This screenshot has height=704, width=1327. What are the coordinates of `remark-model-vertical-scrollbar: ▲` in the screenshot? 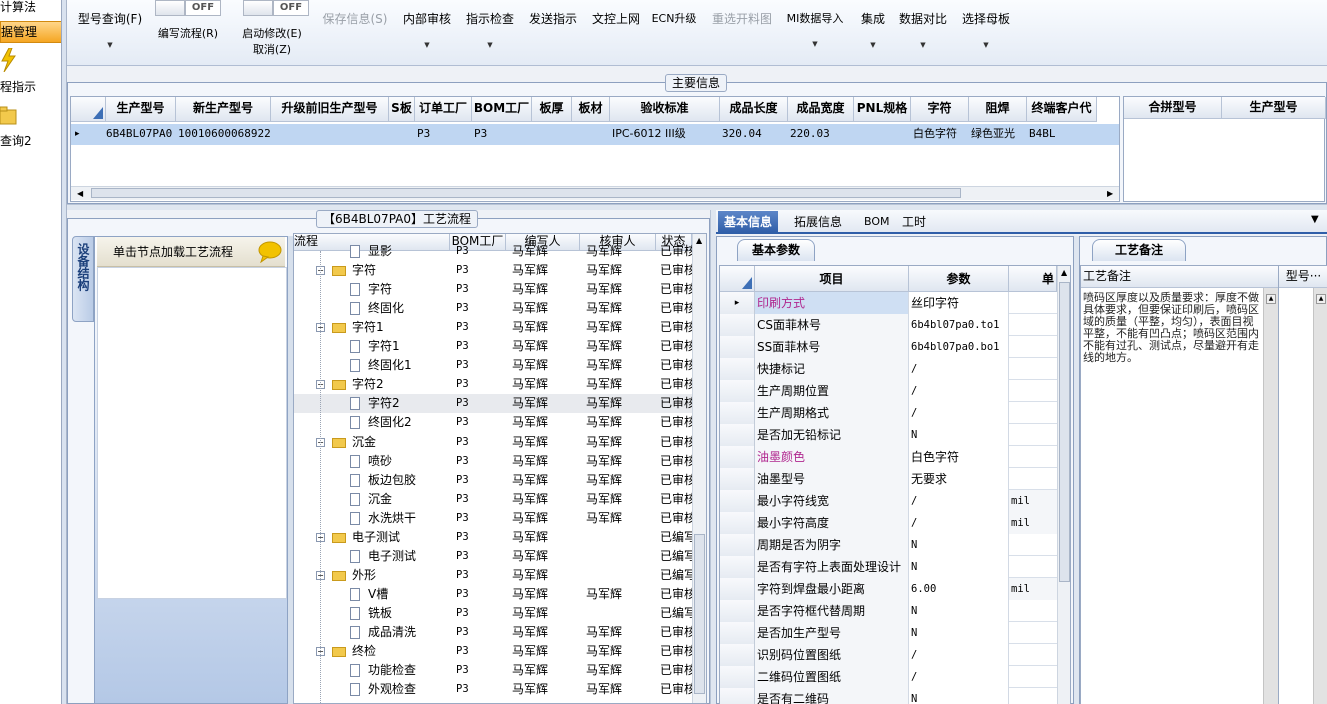 It's located at (1320, 496).